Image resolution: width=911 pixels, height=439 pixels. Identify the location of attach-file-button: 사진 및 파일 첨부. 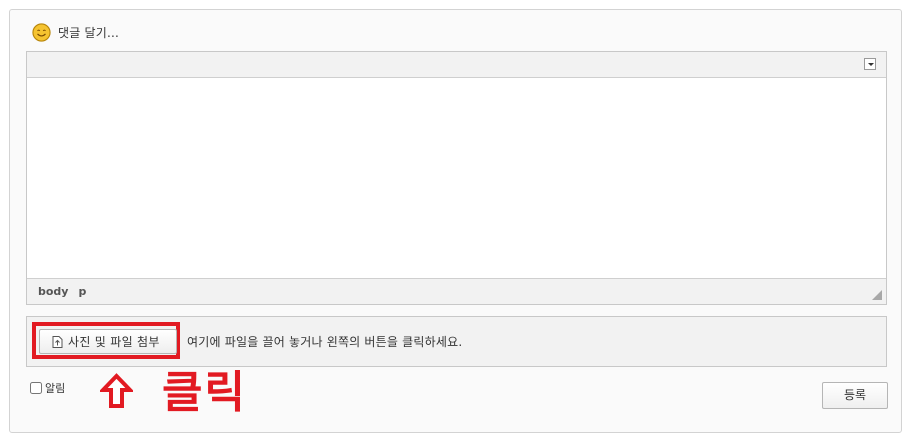
(108, 341).